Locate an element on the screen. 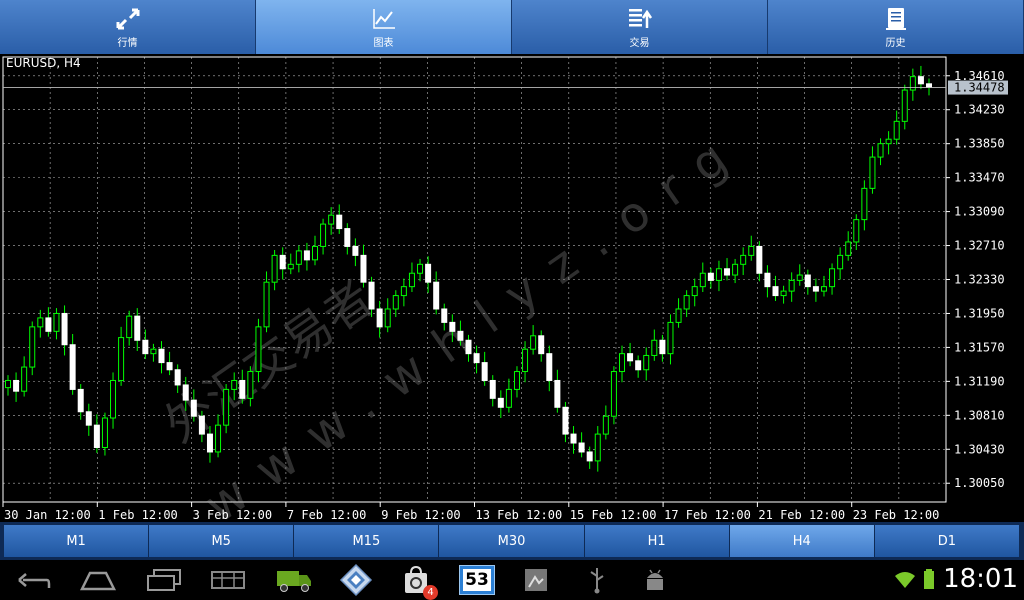 The image size is (1024, 600). screenshot-icon is located at coordinates (228, 580).